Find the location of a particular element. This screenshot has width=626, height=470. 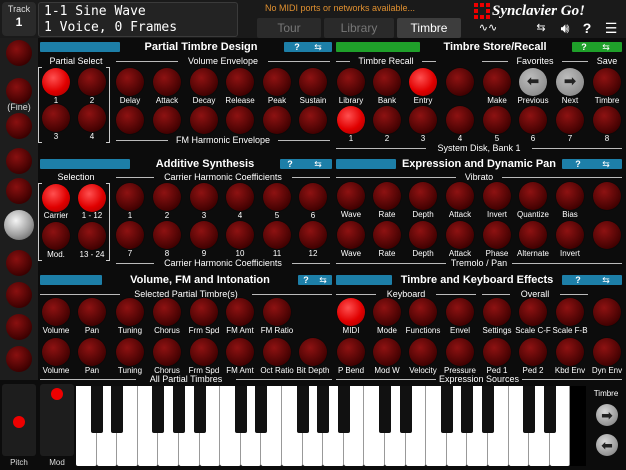

menu-icon: ☰ is located at coordinates (611, 28).